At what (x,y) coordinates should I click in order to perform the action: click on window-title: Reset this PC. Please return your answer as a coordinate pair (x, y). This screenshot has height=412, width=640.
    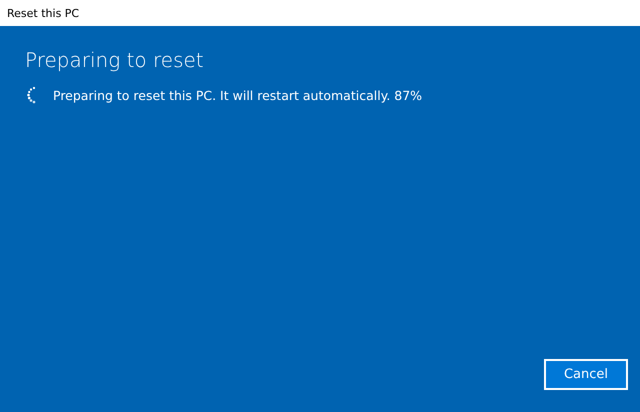
    Looking at the image, I should click on (43, 13).